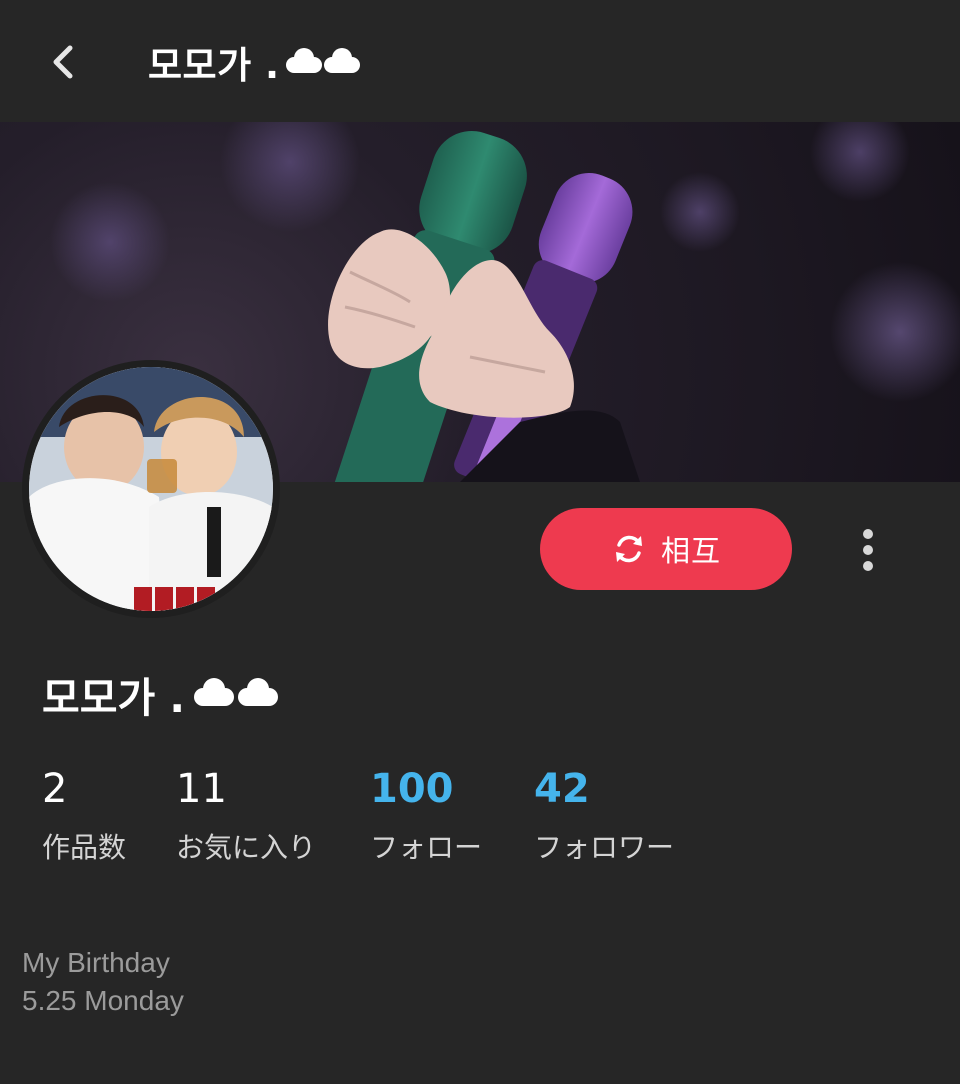 The width and height of the screenshot is (960, 1084). What do you see at coordinates (480, 61) in the screenshot?
I see `top-bar: 모모가 .` at bounding box center [480, 61].